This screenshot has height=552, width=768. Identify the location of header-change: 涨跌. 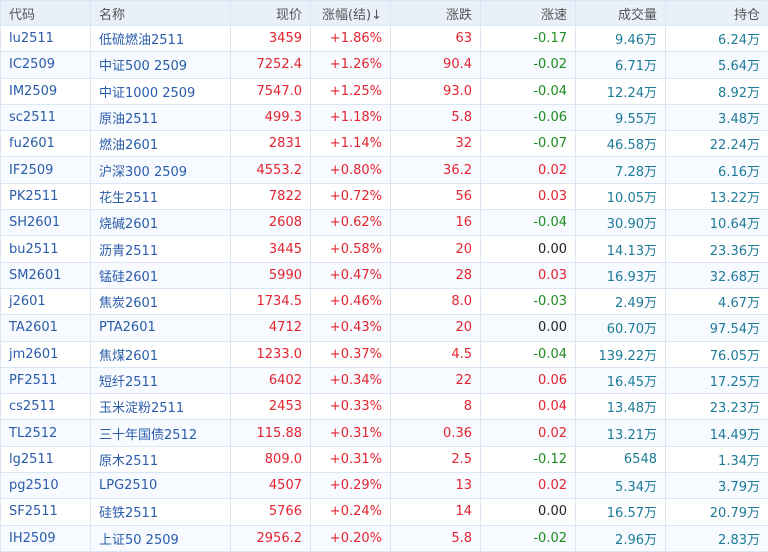
(436, 13).